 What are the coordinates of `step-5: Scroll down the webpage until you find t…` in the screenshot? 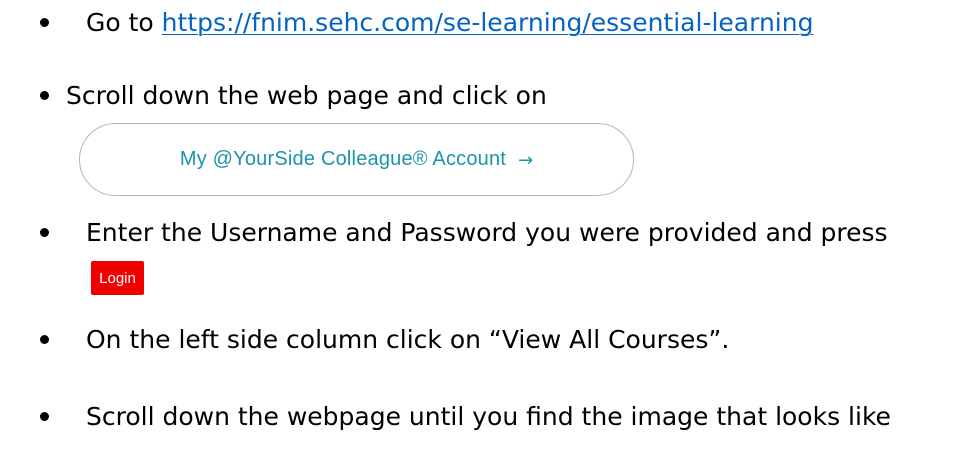 It's located at (484, 418).